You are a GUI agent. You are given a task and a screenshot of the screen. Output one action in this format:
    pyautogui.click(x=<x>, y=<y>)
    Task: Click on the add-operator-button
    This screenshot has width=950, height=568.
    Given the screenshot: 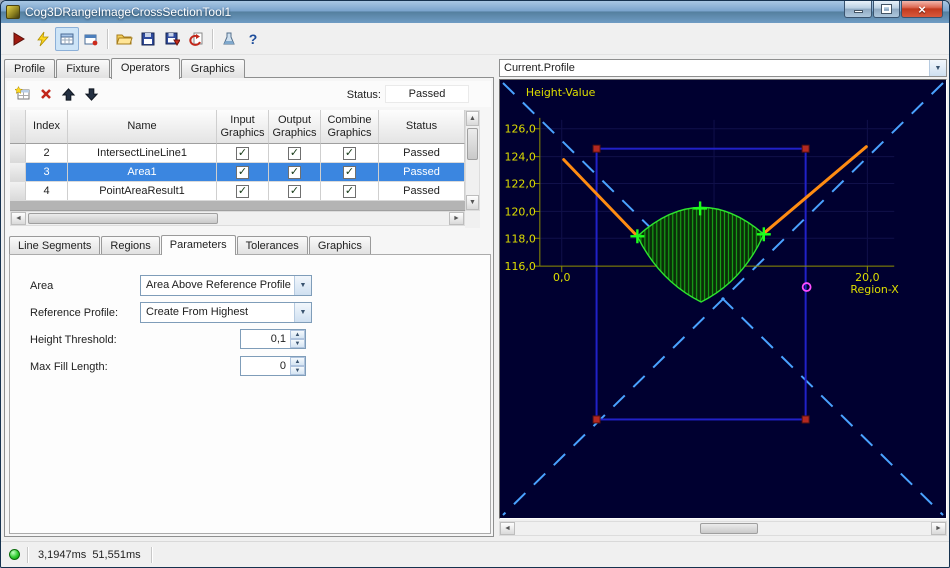 What is the action you would take?
    pyautogui.click(x=22, y=94)
    